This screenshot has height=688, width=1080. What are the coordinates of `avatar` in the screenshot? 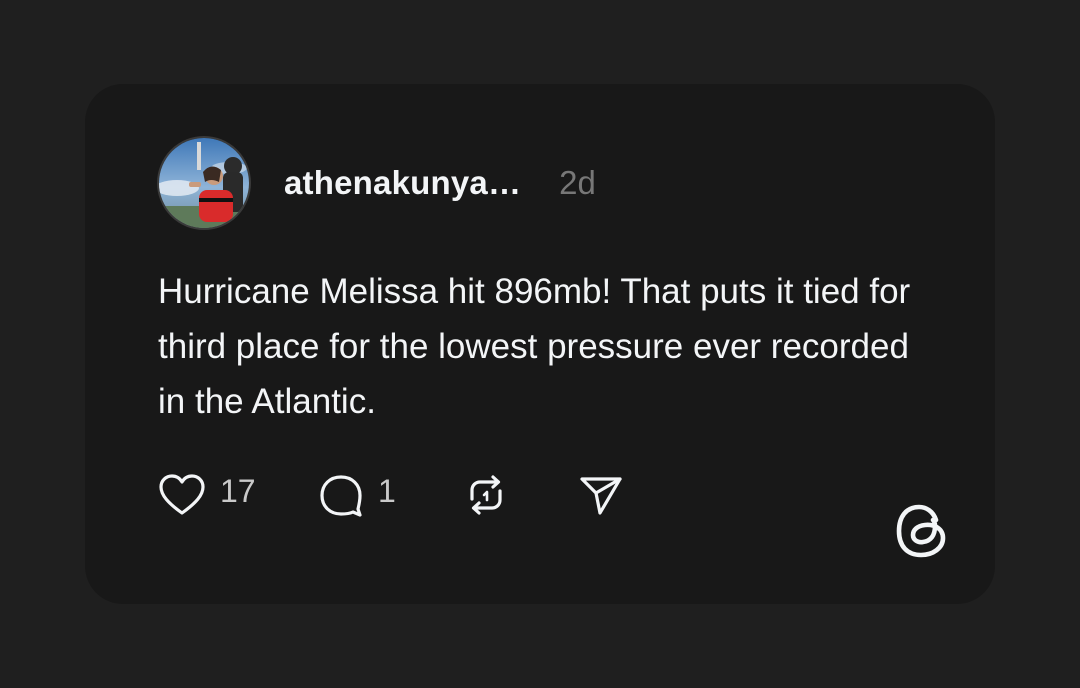 It's located at (204, 183).